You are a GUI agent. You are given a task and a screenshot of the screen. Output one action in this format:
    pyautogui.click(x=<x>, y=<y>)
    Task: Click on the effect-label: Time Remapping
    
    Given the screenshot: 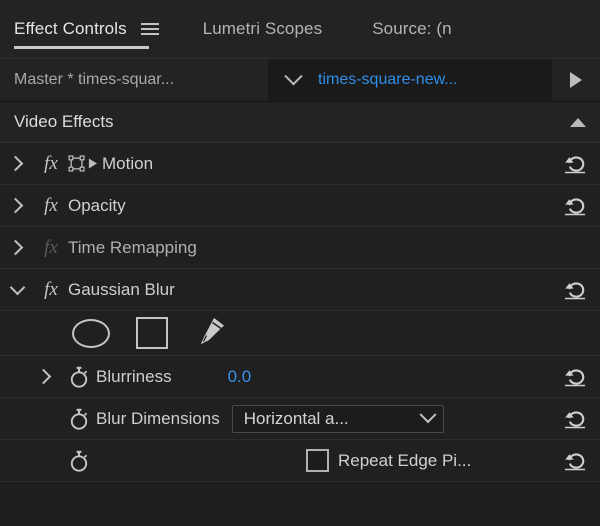 What is the action you would take?
    pyautogui.click(x=132, y=247)
    